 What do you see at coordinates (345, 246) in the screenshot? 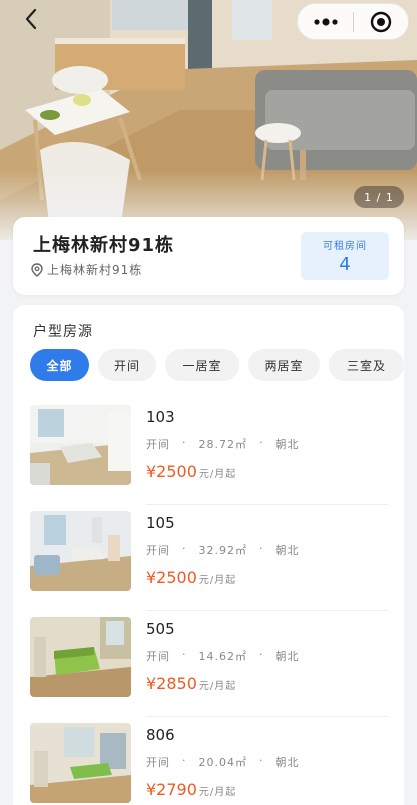
I see `available-rooms-label: 可租房间` at bounding box center [345, 246].